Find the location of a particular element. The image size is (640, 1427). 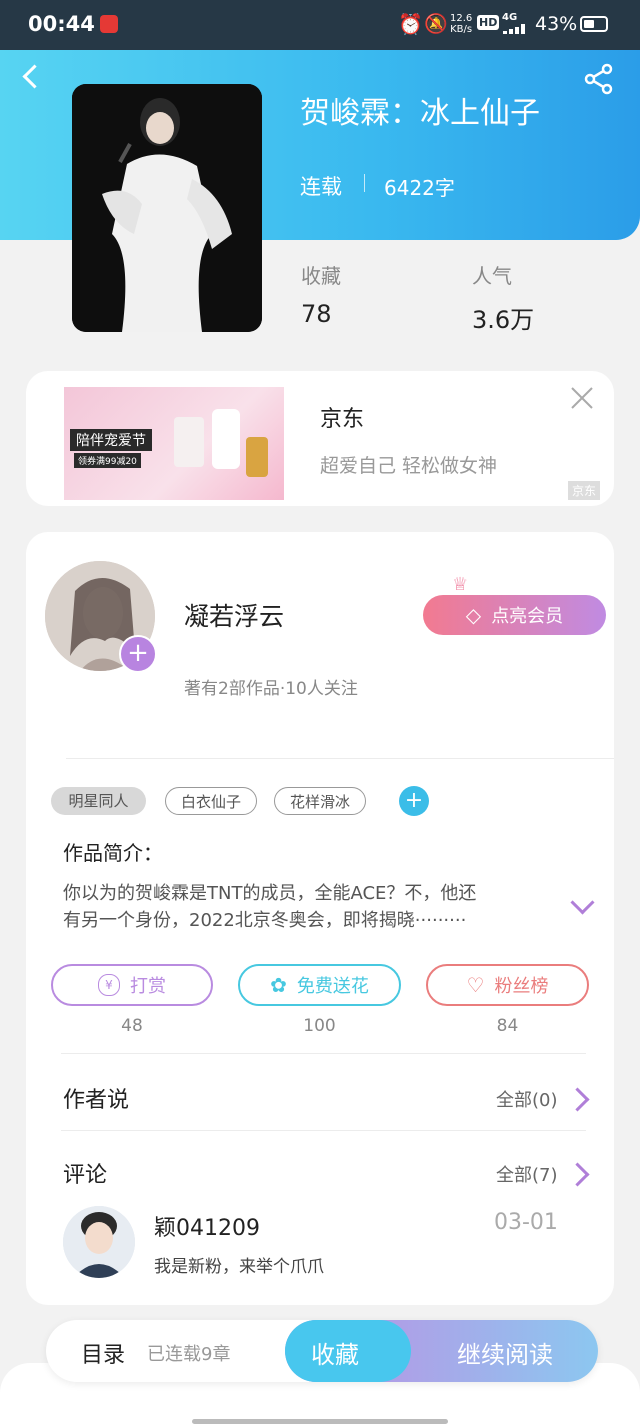

diamond-icon: ◇ is located at coordinates (473, 615).